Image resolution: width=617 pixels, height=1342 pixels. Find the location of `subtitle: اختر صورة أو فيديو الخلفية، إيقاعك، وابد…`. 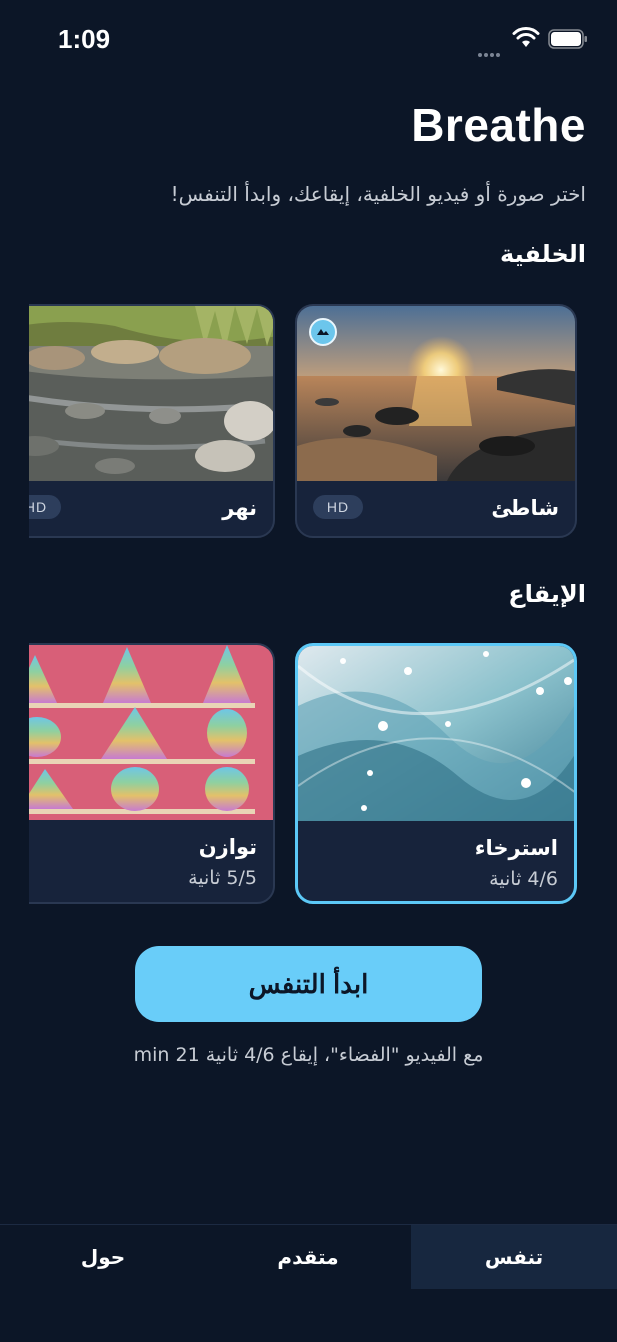

subtitle: اختر صورة أو فيديو الخلفية، إيقاعك، وابد… is located at coordinates (378, 194).